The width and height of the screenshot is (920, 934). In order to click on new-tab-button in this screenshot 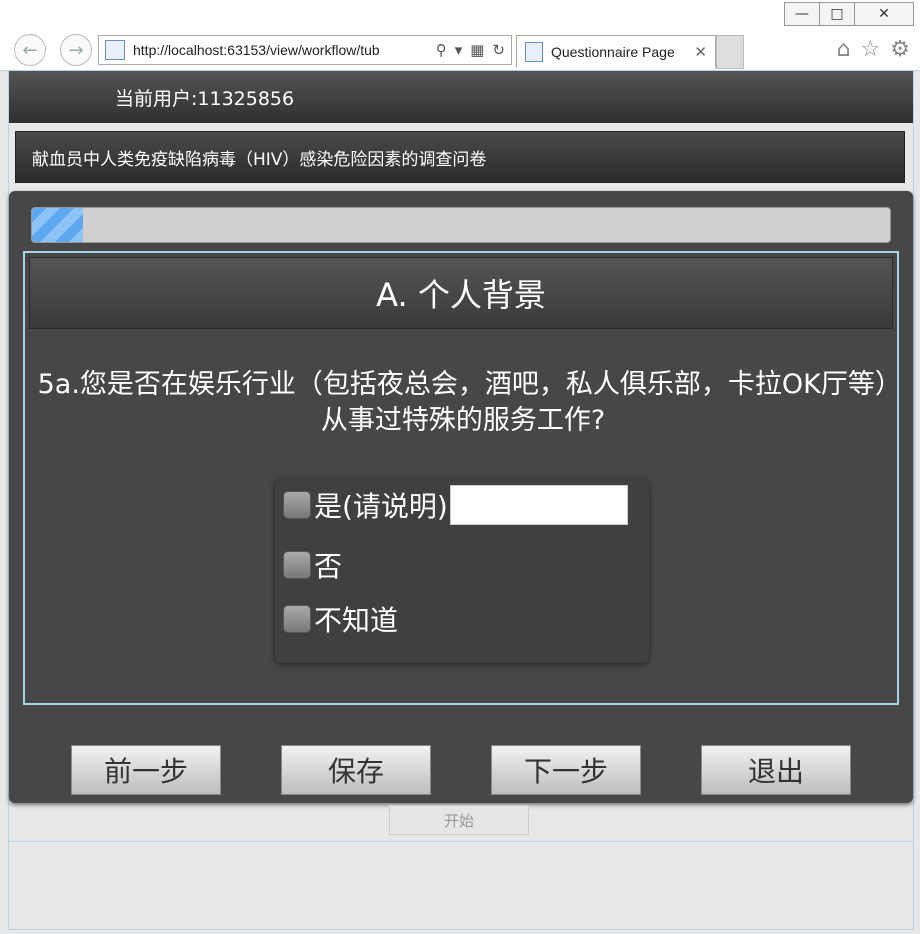, I will do `click(730, 52)`.